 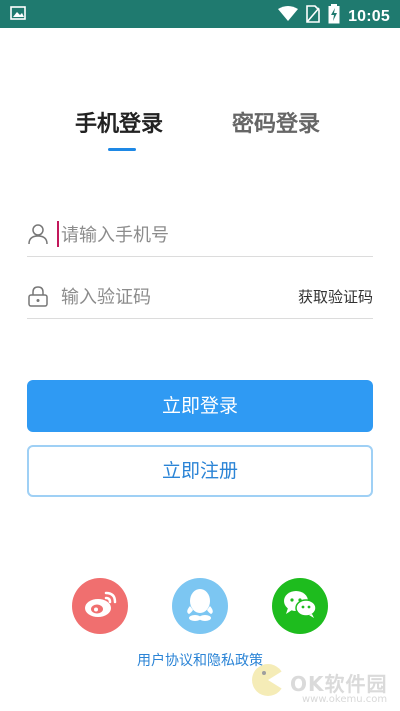 I want to click on image-icon, so click(x=18, y=15).